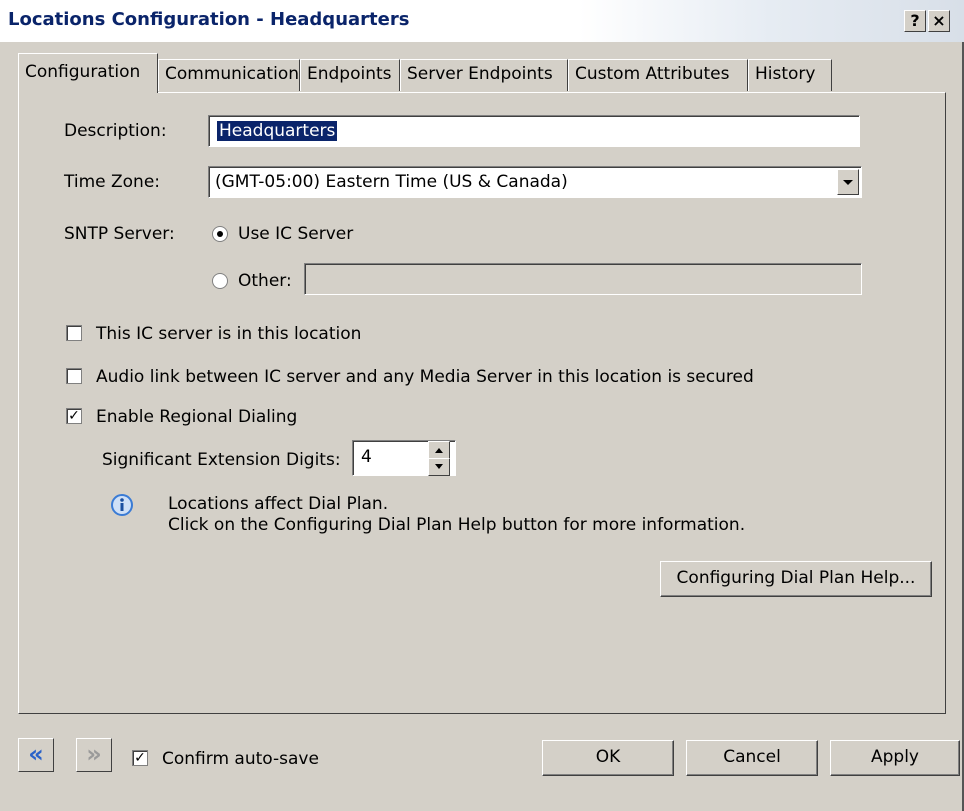 Image resolution: width=964 pixels, height=811 pixels. What do you see at coordinates (848, 182) in the screenshot?
I see `chevron-down-icon` at bounding box center [848, 182].